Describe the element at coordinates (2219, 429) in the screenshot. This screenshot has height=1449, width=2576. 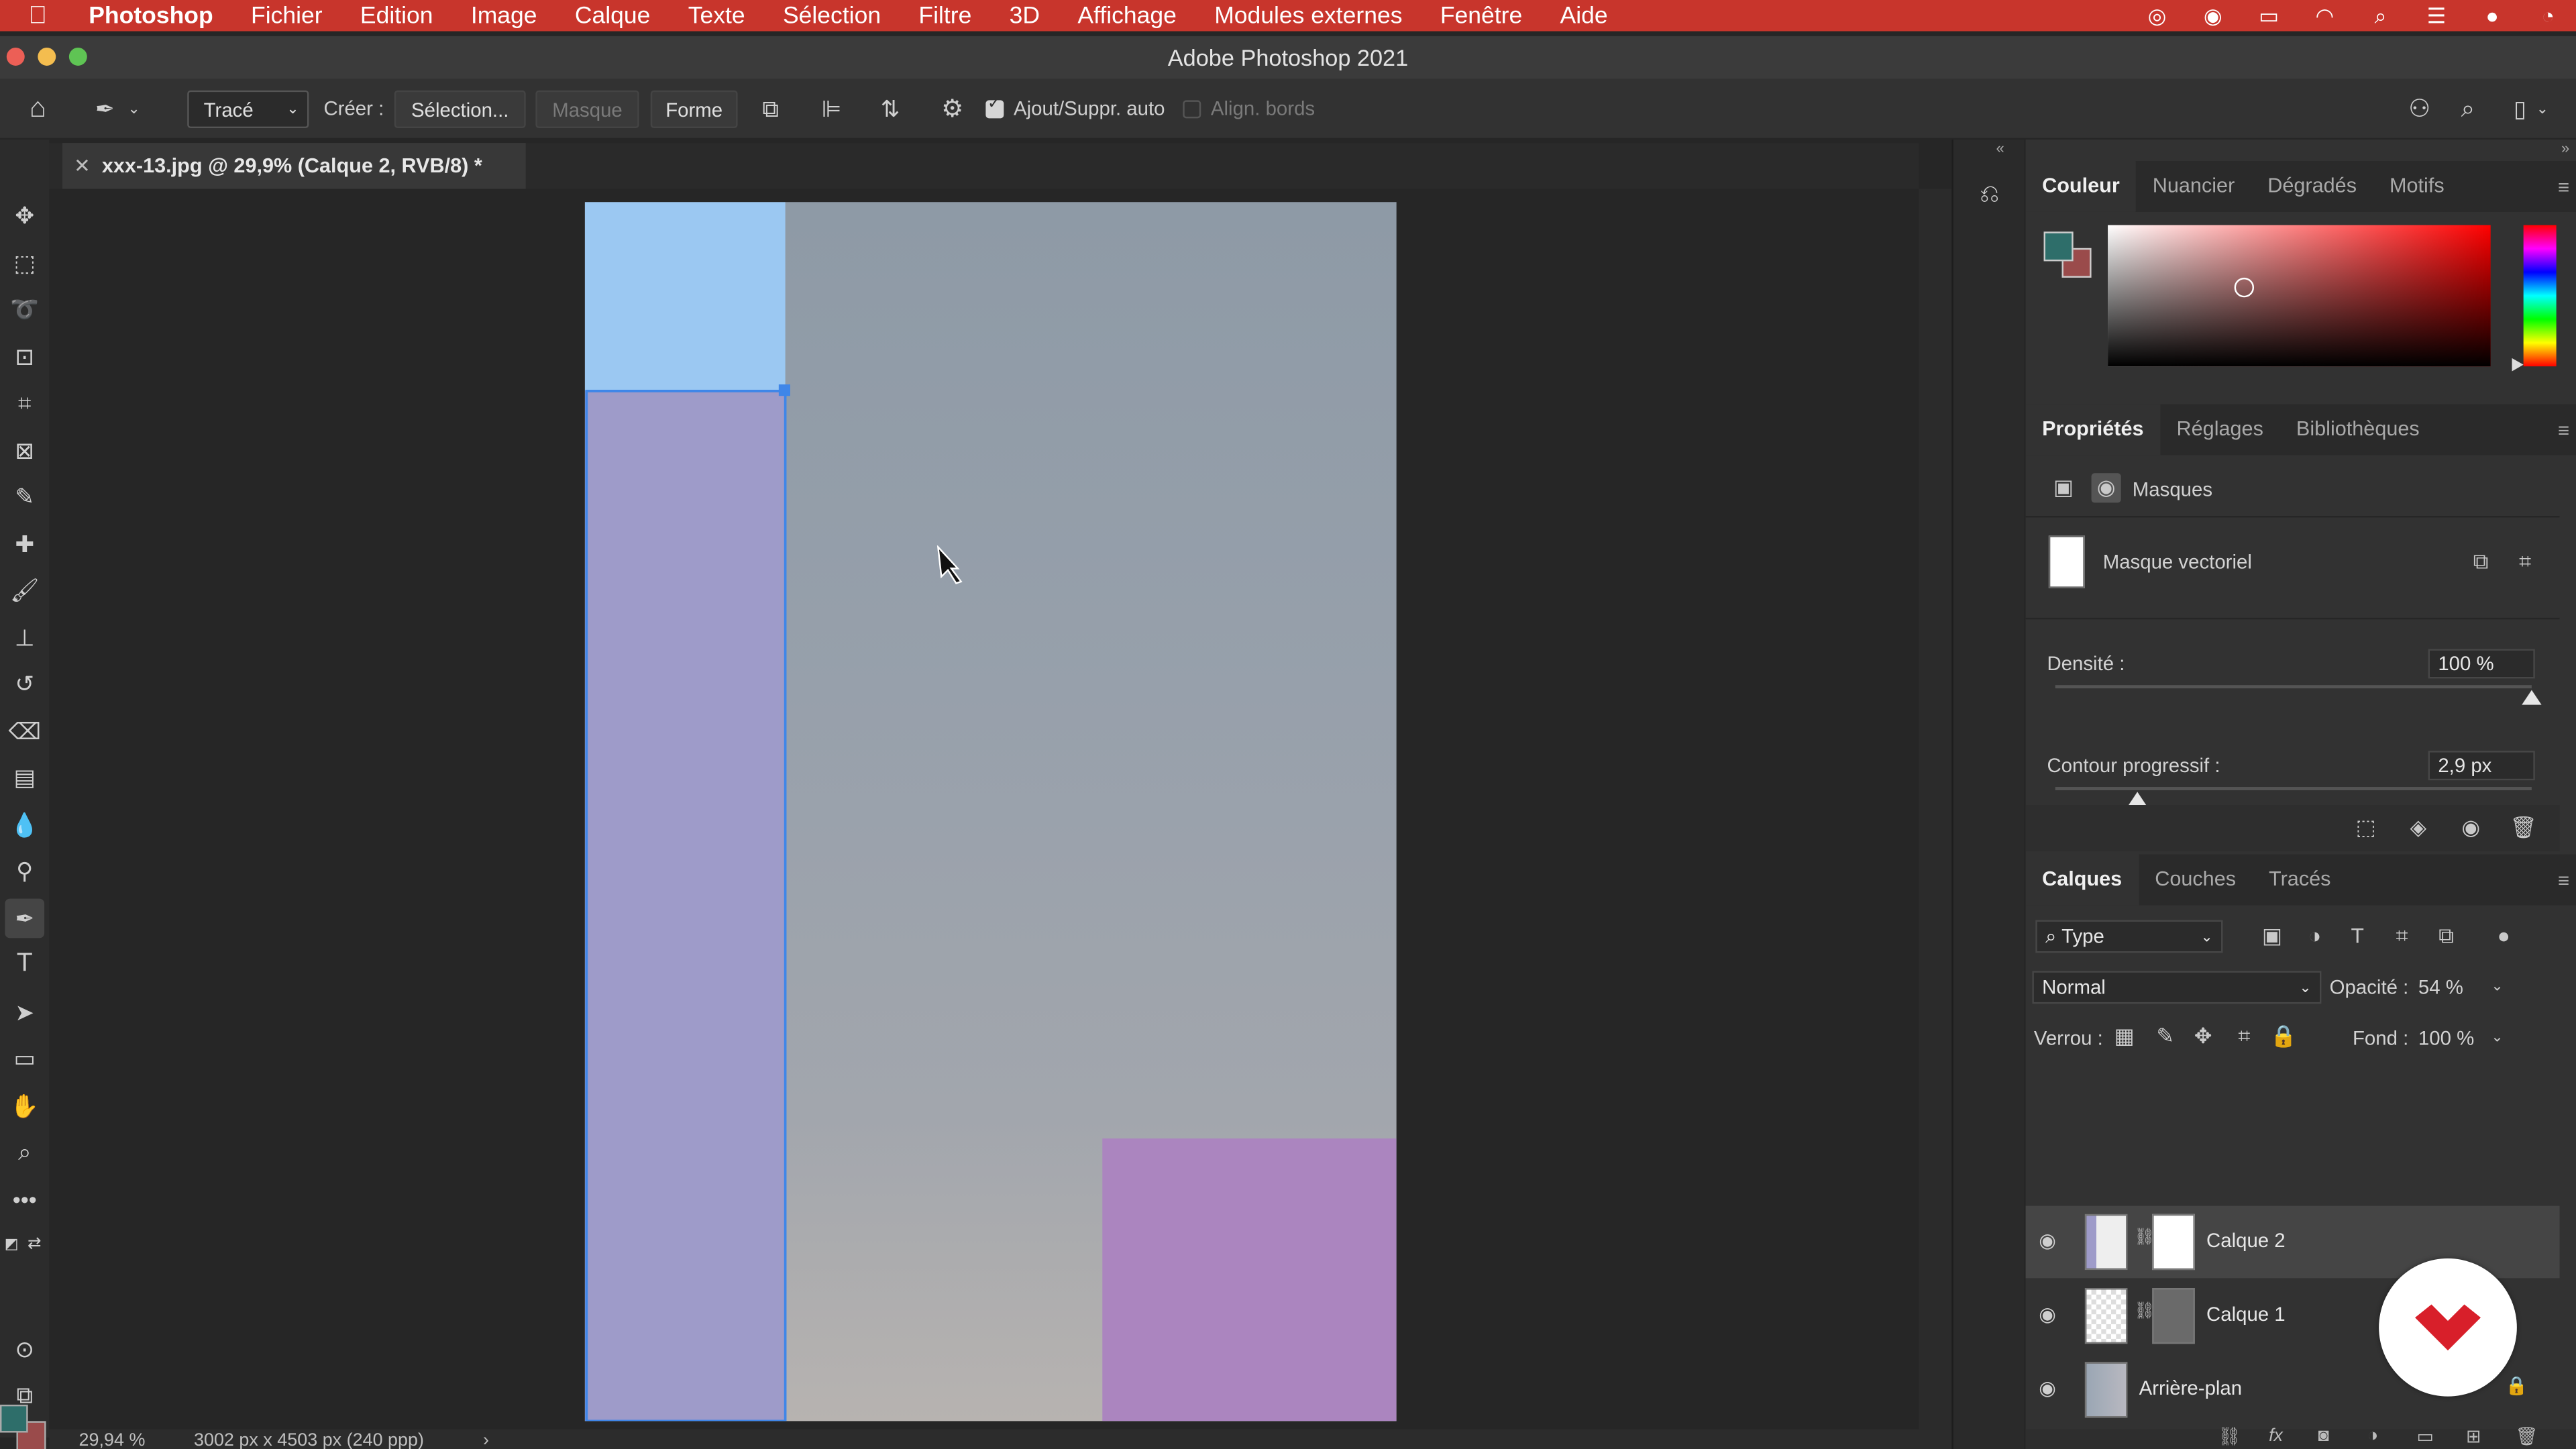
I see `tab-reglages: Réglages` at that location.